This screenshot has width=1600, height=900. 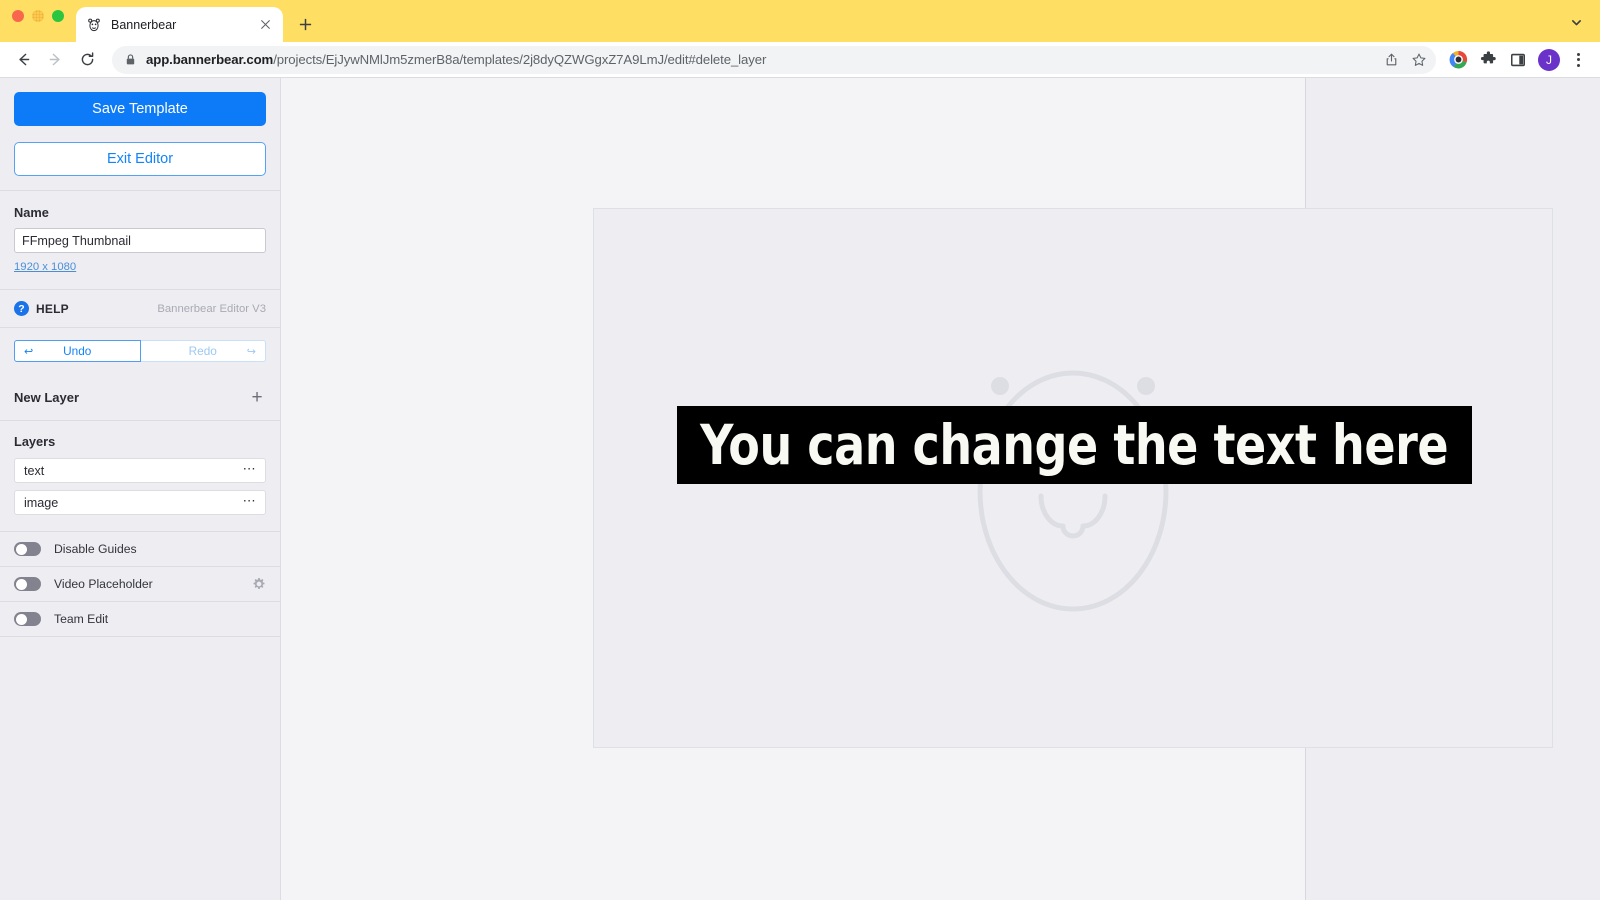 I want to click on browser-tab-bannerbear: Bannerbear, so click(x=179, y=24).